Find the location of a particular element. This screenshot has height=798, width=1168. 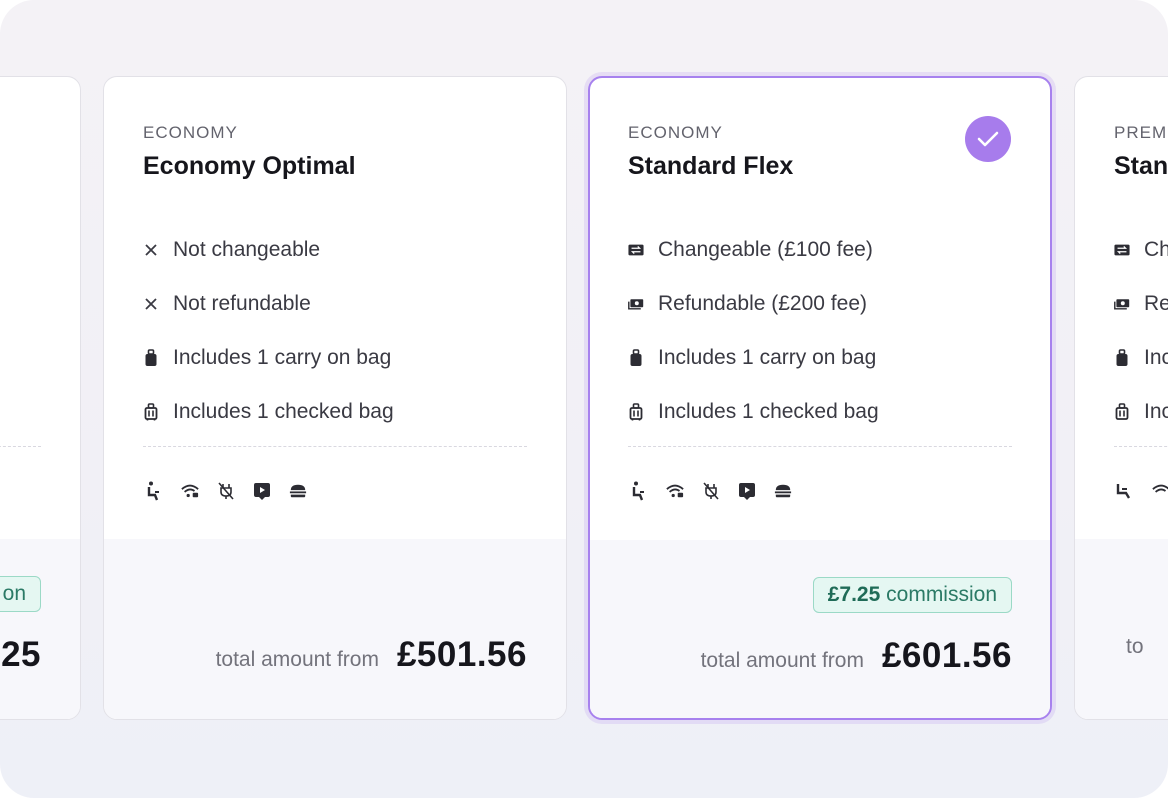

feature-list: Ch Re Inc Inc is located at coordinates (1141, 331).